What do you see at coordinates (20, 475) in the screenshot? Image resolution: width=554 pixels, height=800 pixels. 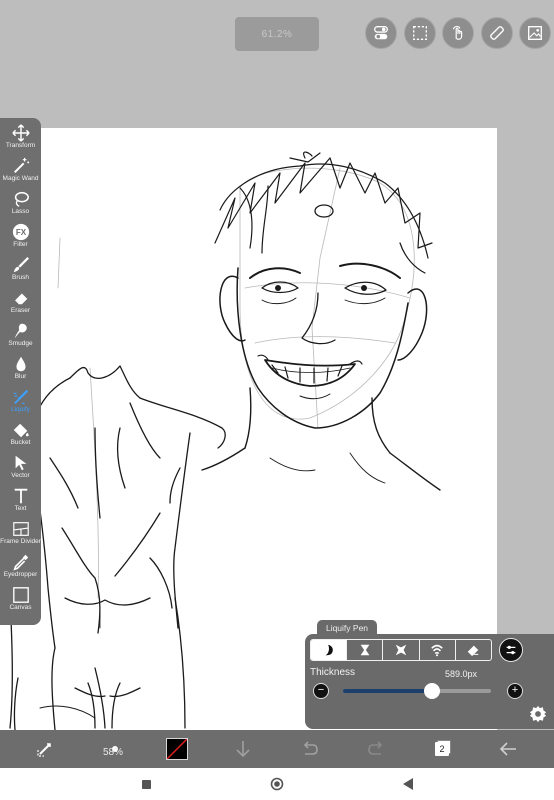 I see `tool-label: Vector` at bounding box center [20, 475].